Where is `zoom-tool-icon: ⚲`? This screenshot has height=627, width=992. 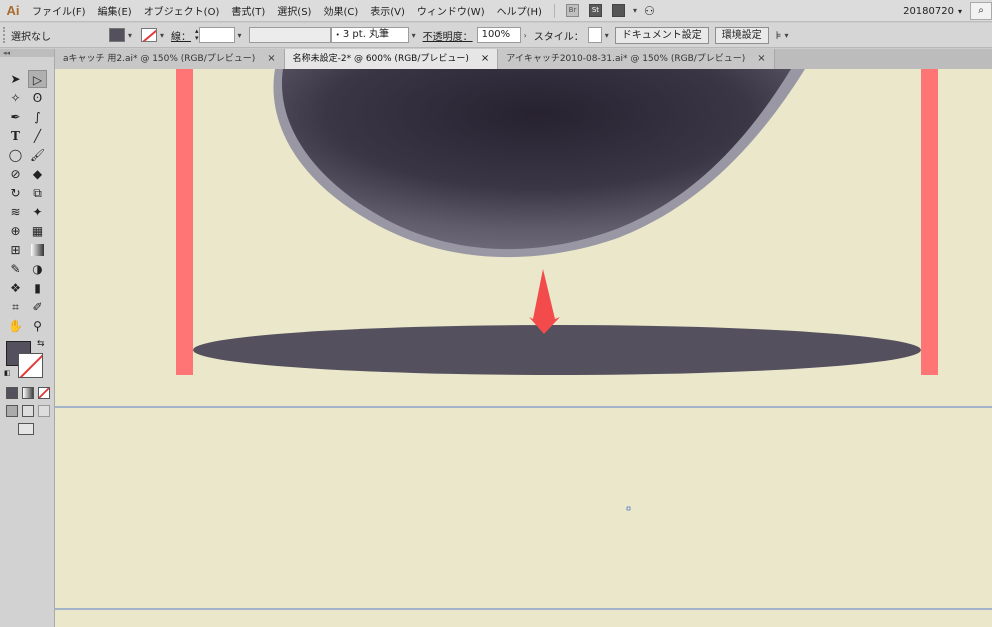 zoom-tool-icon: ⚲ is located at coordinates (37, 326).